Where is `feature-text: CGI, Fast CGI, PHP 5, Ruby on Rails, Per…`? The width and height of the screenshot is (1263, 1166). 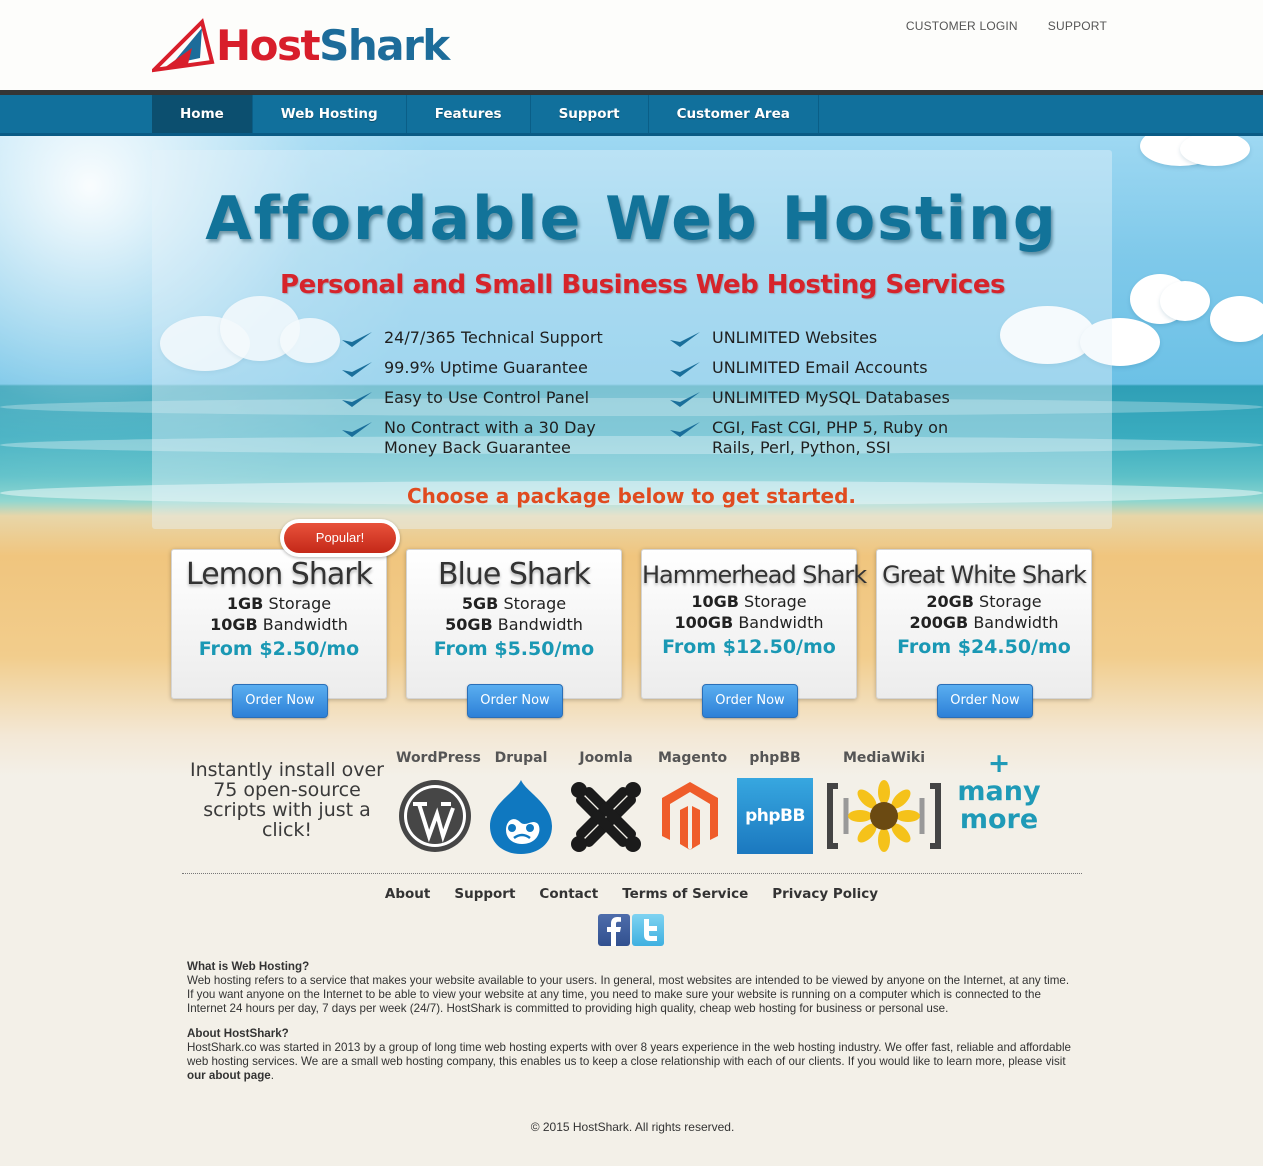
feature-text: CGI, Fast CGI, PHP 5, Ruby on Rails, Per… is located at coordinates (830, 437).